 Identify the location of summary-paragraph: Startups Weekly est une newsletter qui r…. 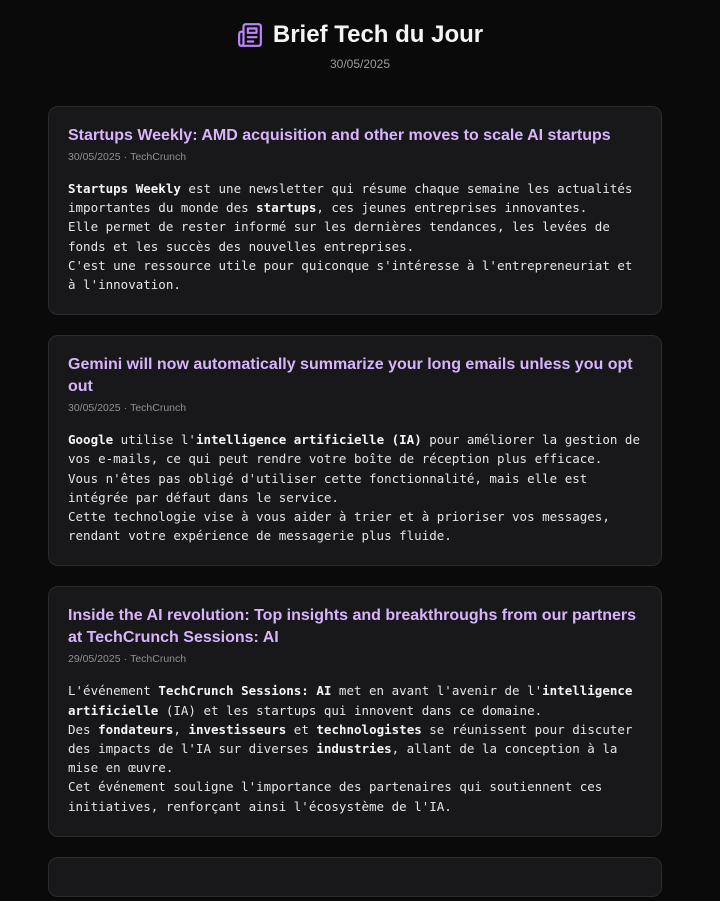
(355, 198).